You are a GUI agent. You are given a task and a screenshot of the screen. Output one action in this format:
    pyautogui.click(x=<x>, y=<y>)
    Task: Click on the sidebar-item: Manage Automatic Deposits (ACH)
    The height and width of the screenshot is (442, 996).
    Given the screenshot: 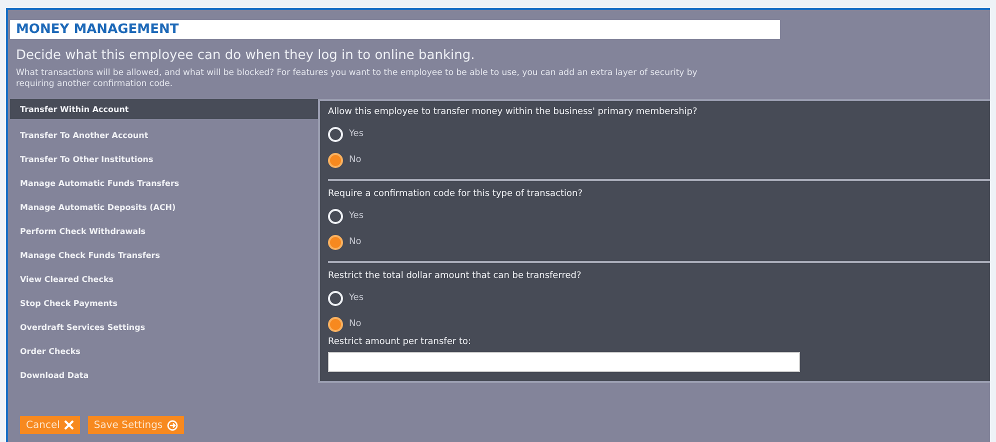 What is the action you would take?
    pyautogui.click(x=164, y=207)
    